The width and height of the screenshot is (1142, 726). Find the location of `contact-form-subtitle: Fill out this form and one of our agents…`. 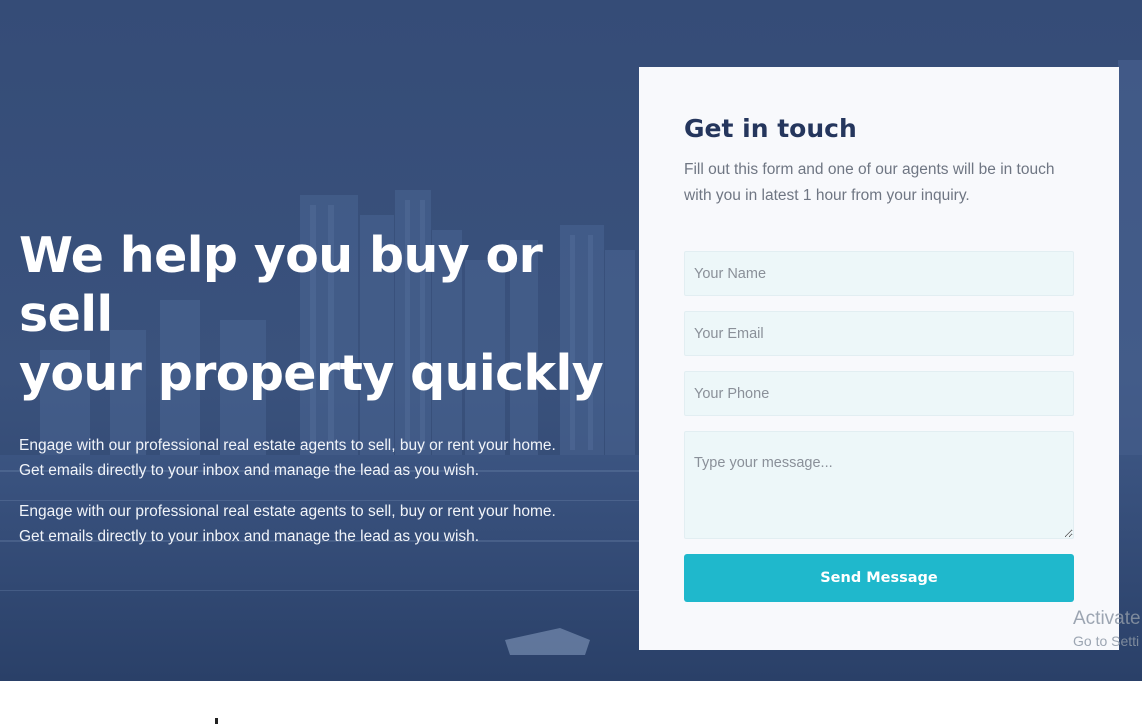

contact-form-subtitle: Fill out this form and one of our agents… is located at coordinates (869, 182).